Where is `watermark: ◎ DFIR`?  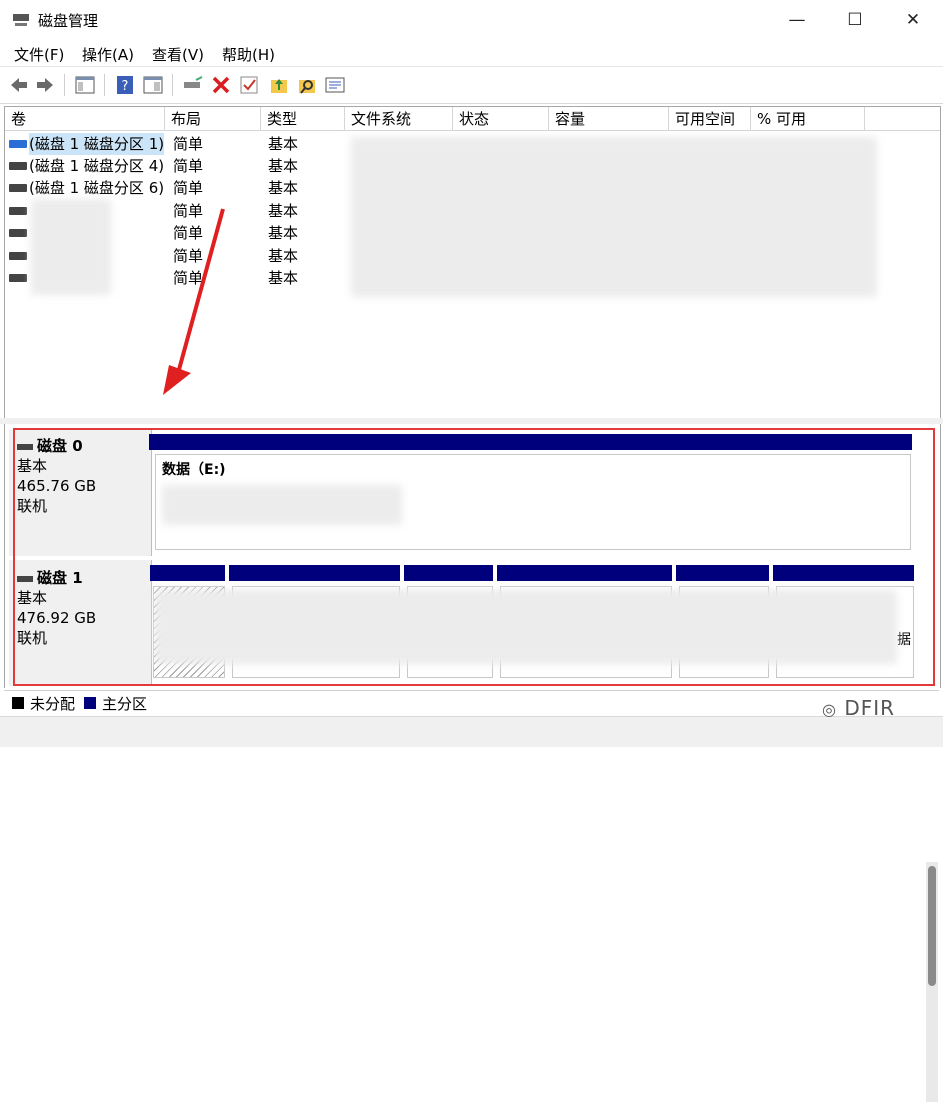 watermark: ◎ DFIR is located at coordinates (858, 708).